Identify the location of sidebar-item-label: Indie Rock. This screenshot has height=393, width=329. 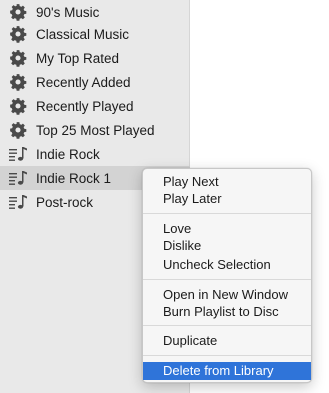
(68, 154).